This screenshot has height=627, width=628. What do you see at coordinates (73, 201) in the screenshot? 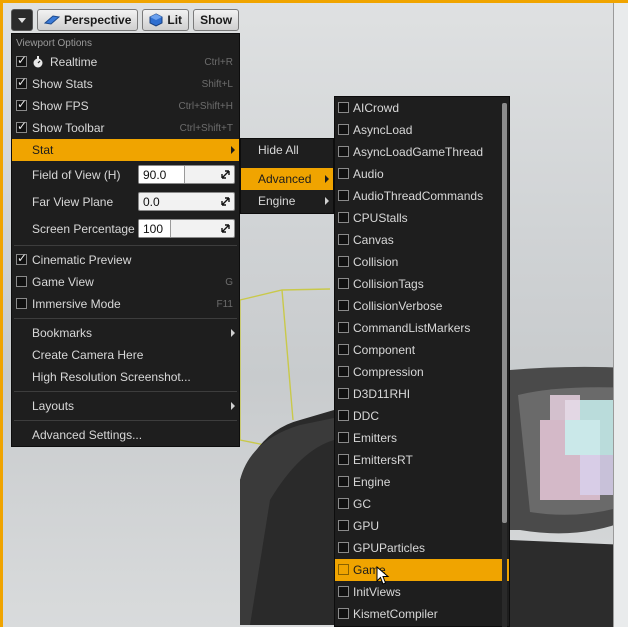
I see `far-plane-label: Far View Plane` at bounding box center [73, 201].